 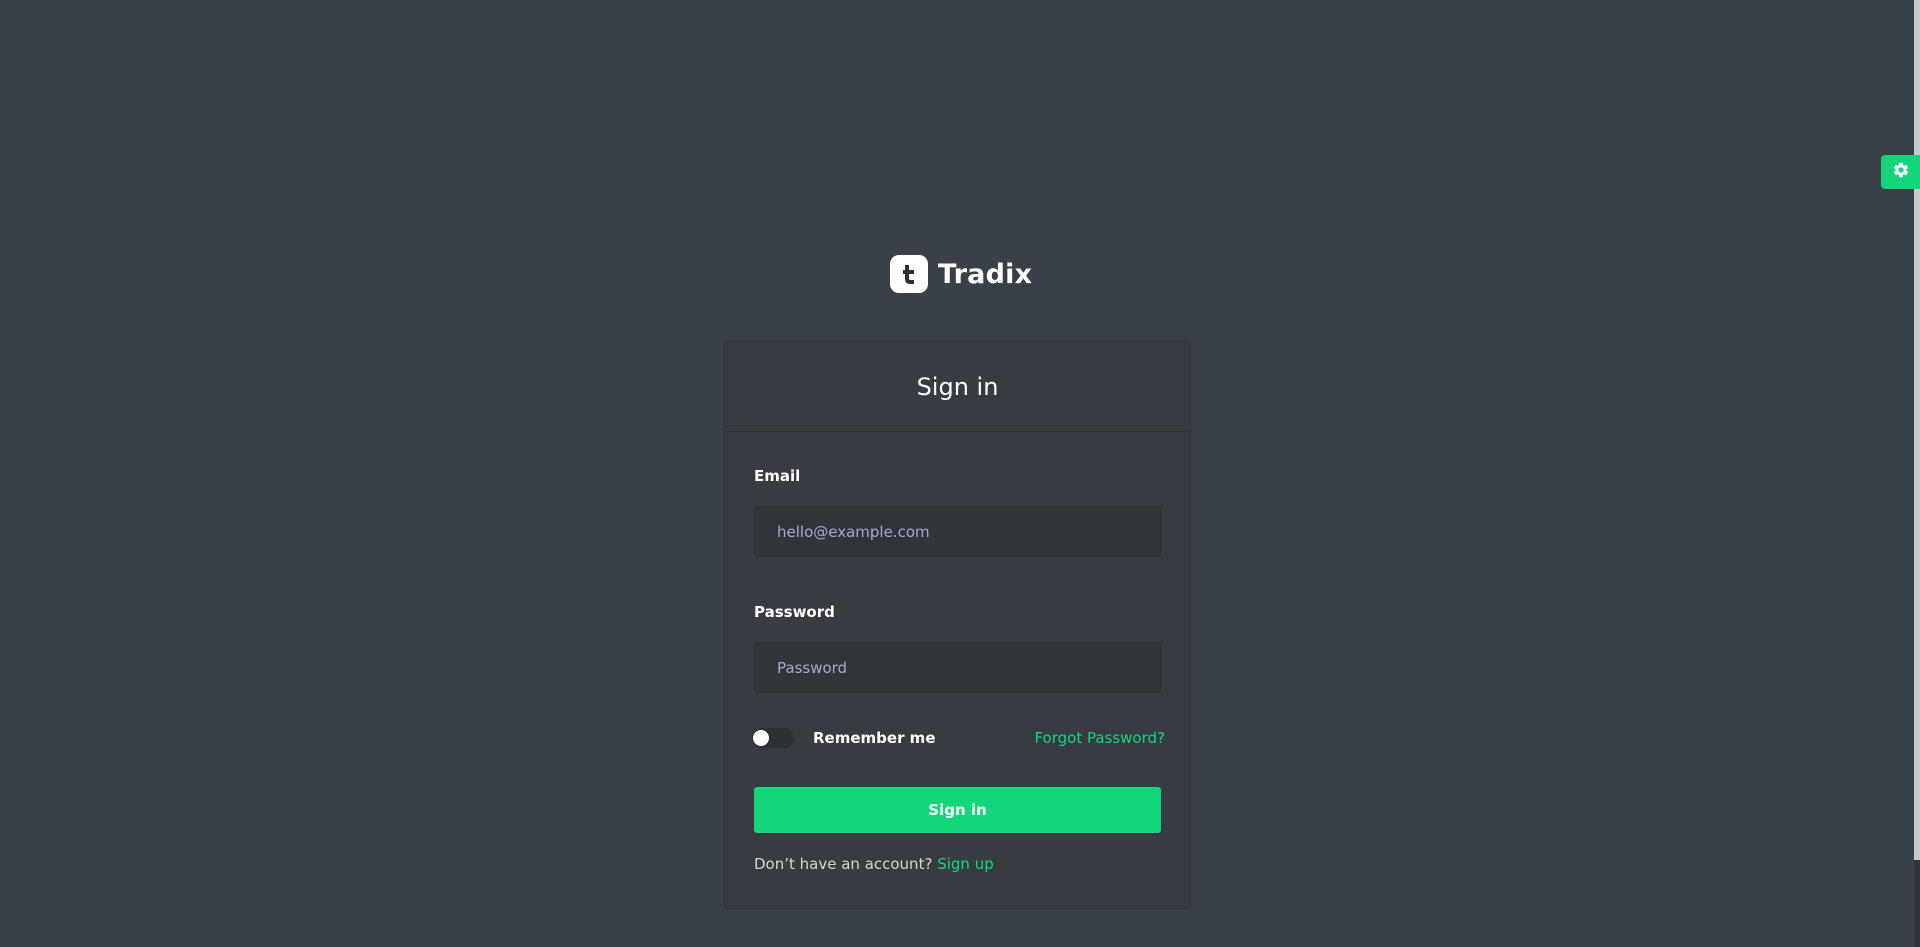 What do you see at coordinates (843, 864) in the screenshot?
I see `signup-prompt-text: Don’t have an account?` at bounding box center [843, 864].